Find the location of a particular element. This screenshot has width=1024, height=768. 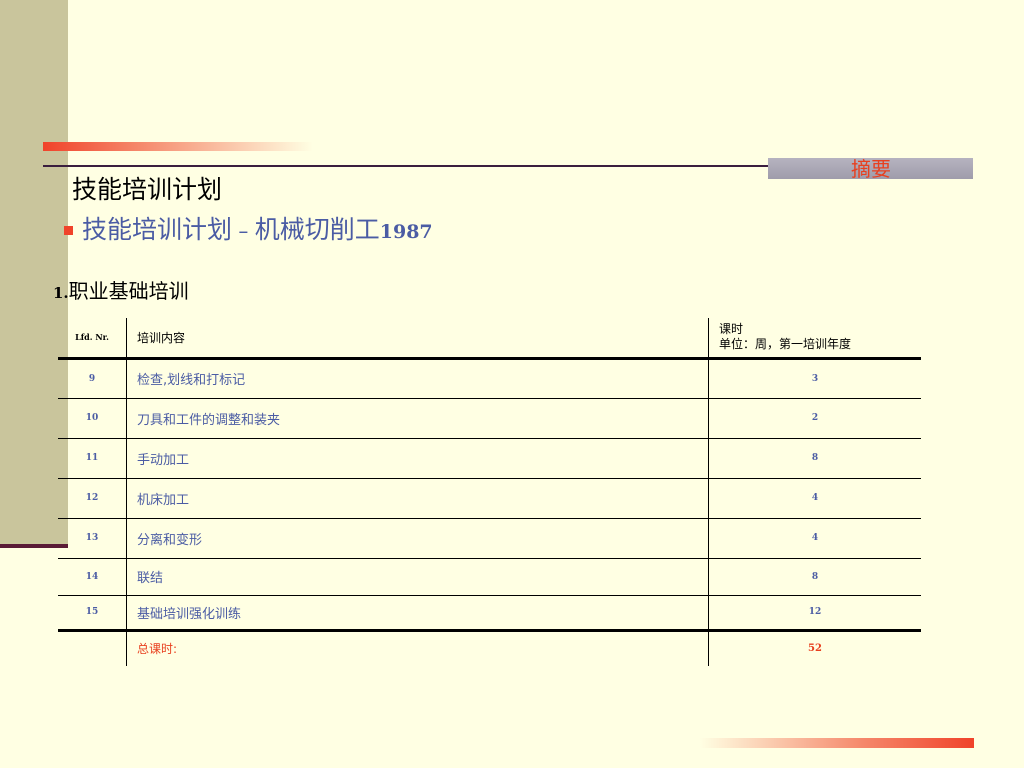

subtitle-text: 技能培训计划 is located at coordinates (157, 229).